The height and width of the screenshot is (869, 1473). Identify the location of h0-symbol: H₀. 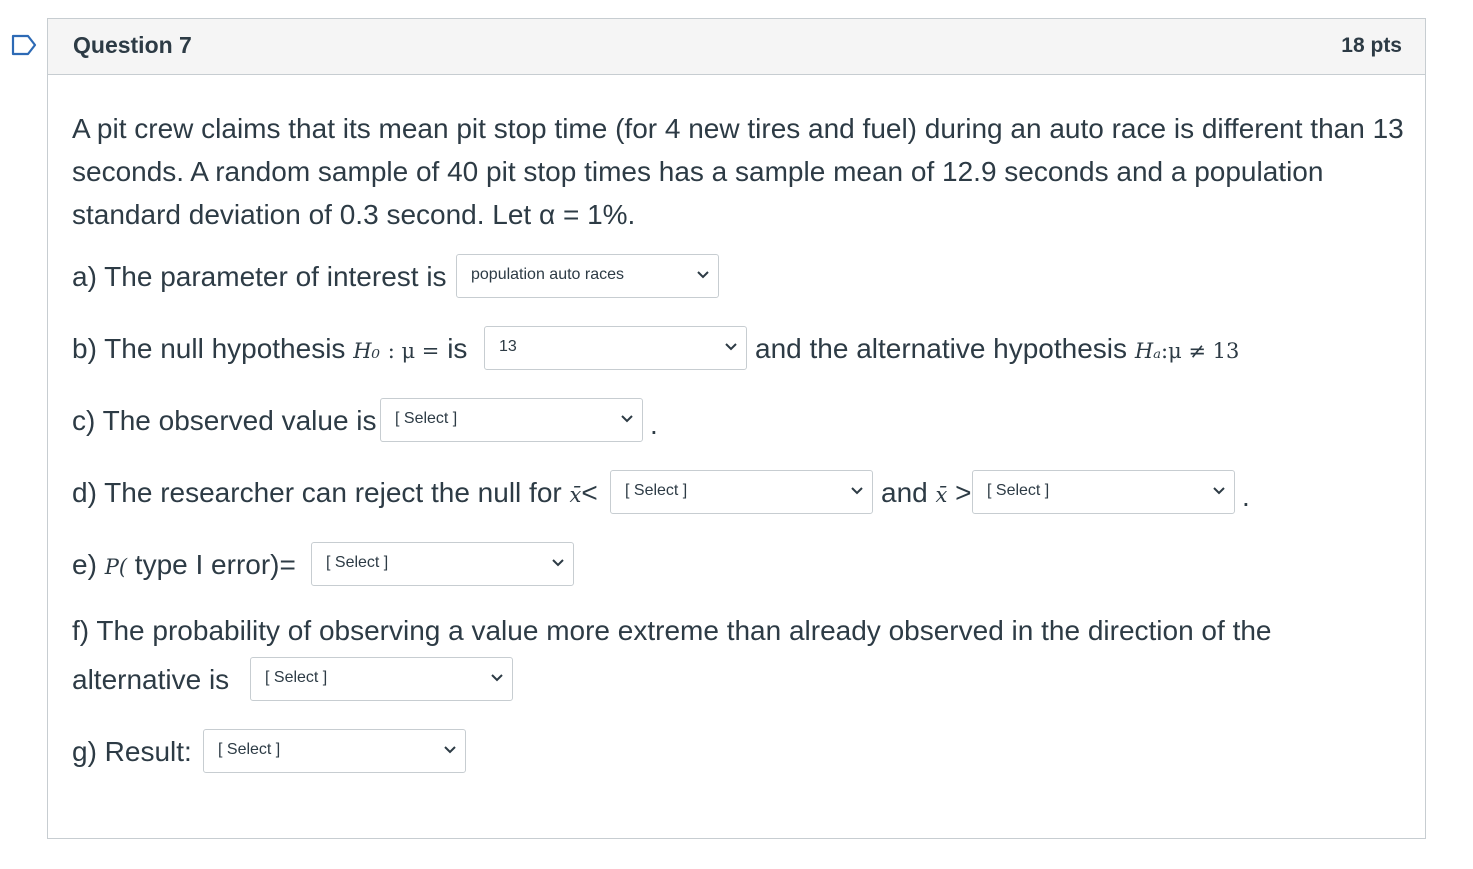
(366, 351).